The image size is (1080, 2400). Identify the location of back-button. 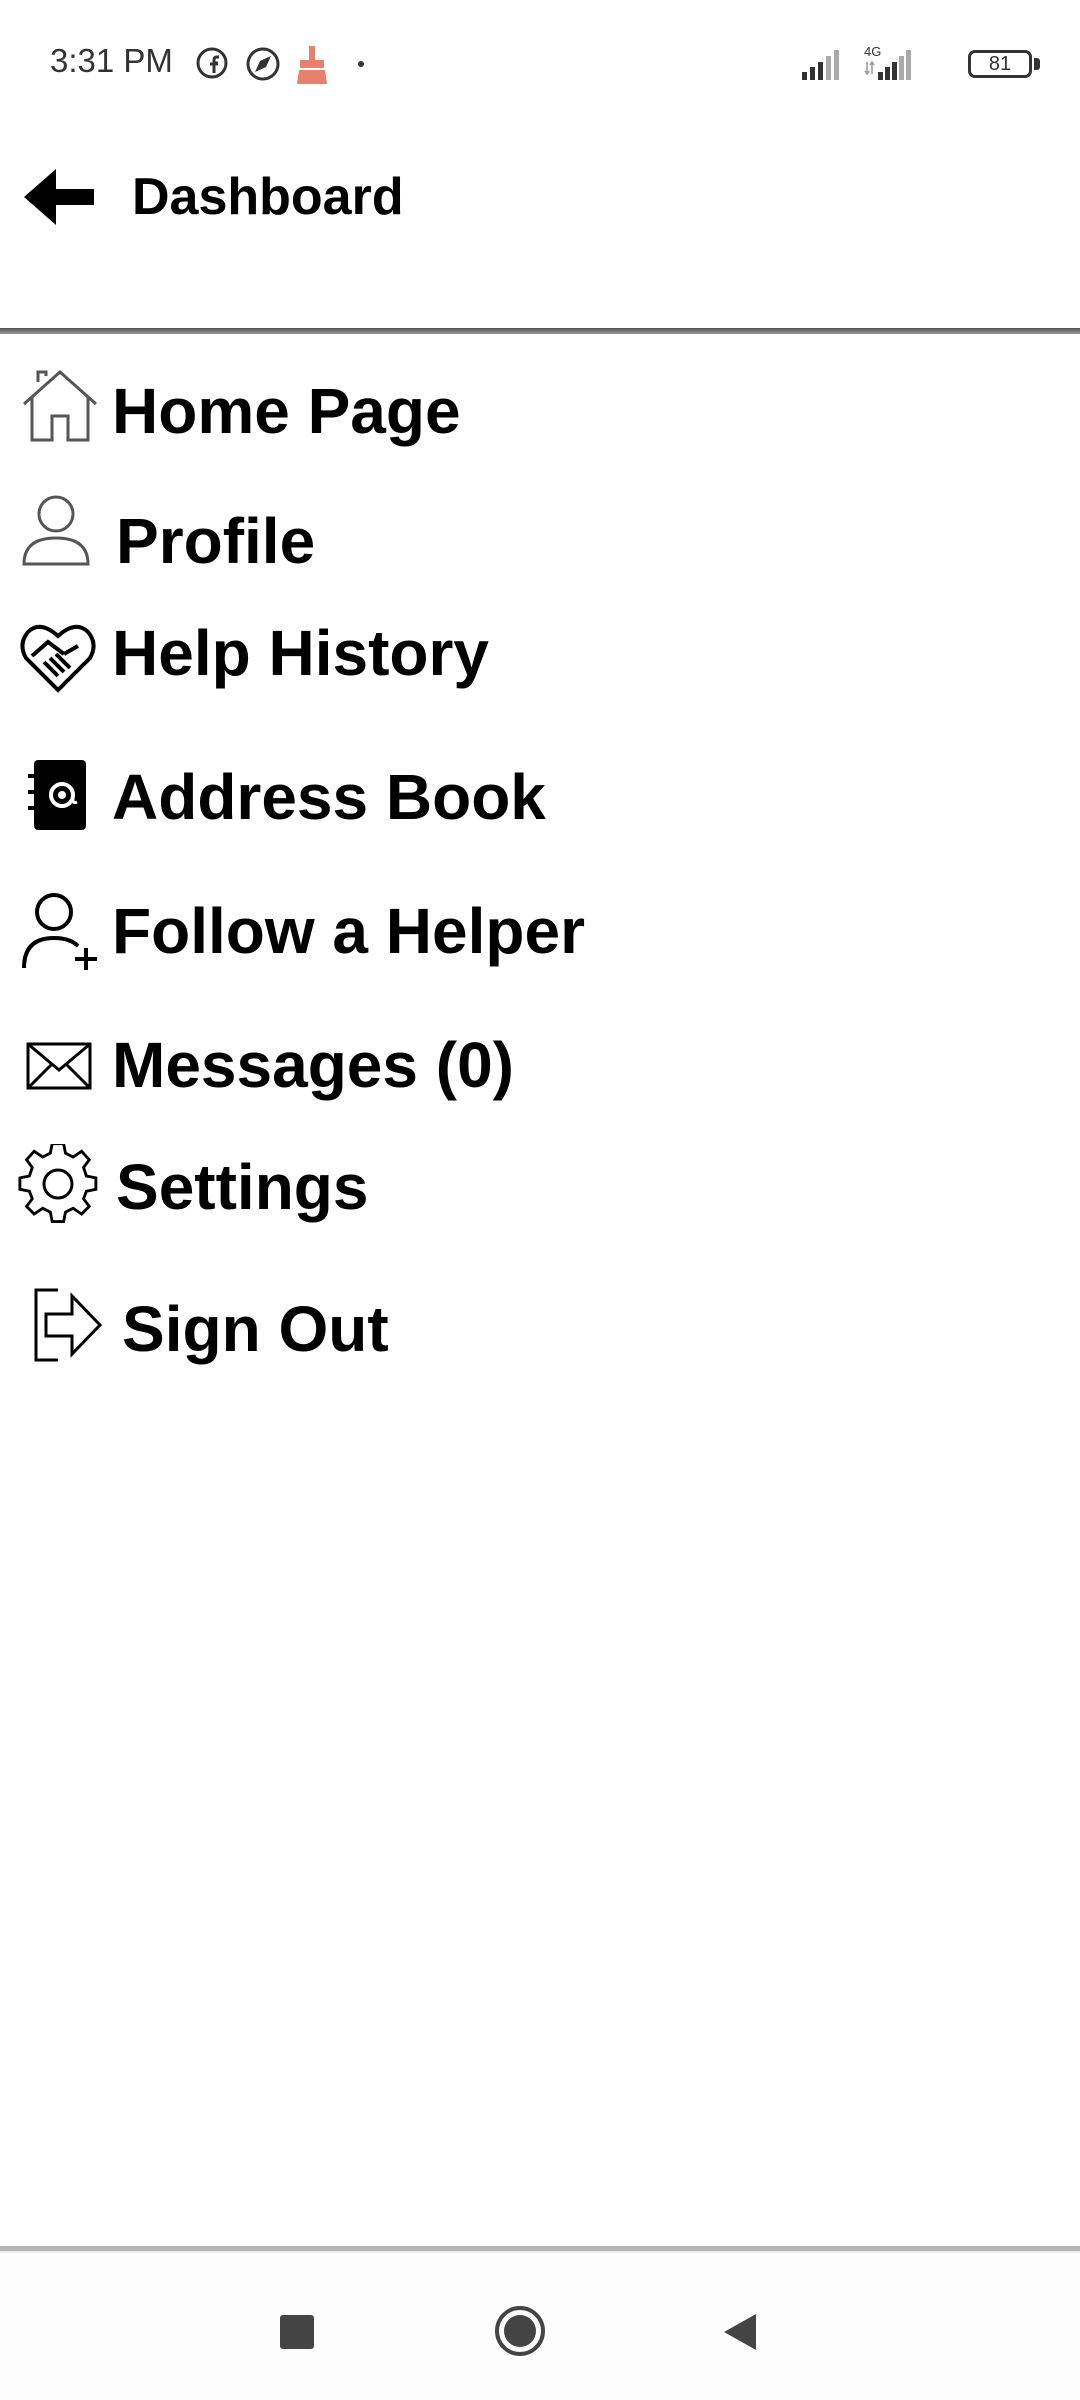
(60, 197).